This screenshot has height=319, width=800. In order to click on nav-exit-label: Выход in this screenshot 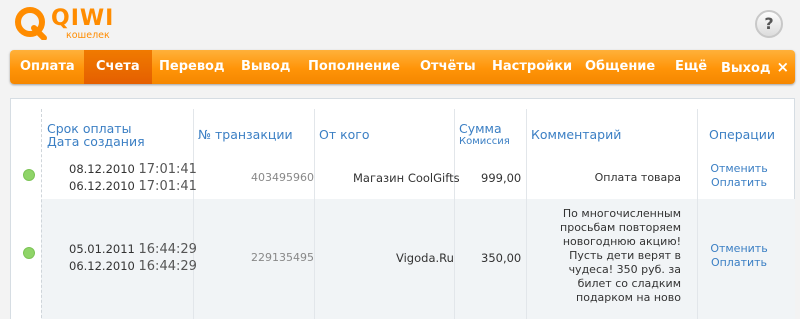, I will do `click(746, 68)`.